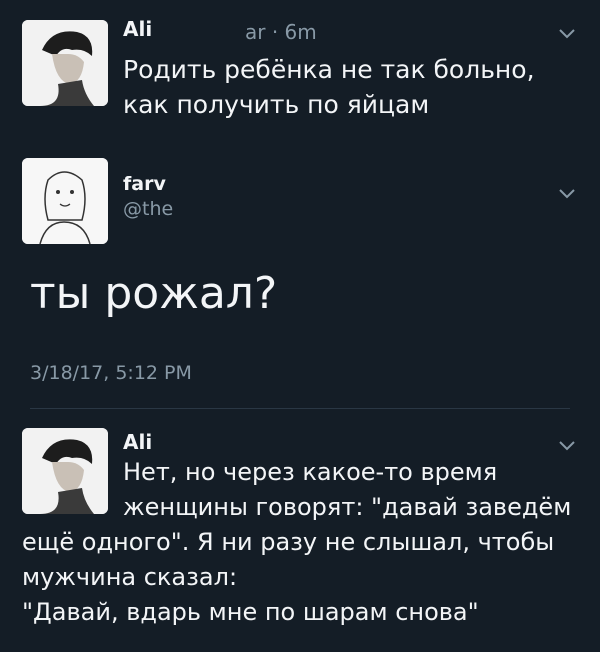 This screenshot has height=652, width=600. I want to click on tweet-timestamp: 3/18/17, 5:12 PM, so click(111, 373).